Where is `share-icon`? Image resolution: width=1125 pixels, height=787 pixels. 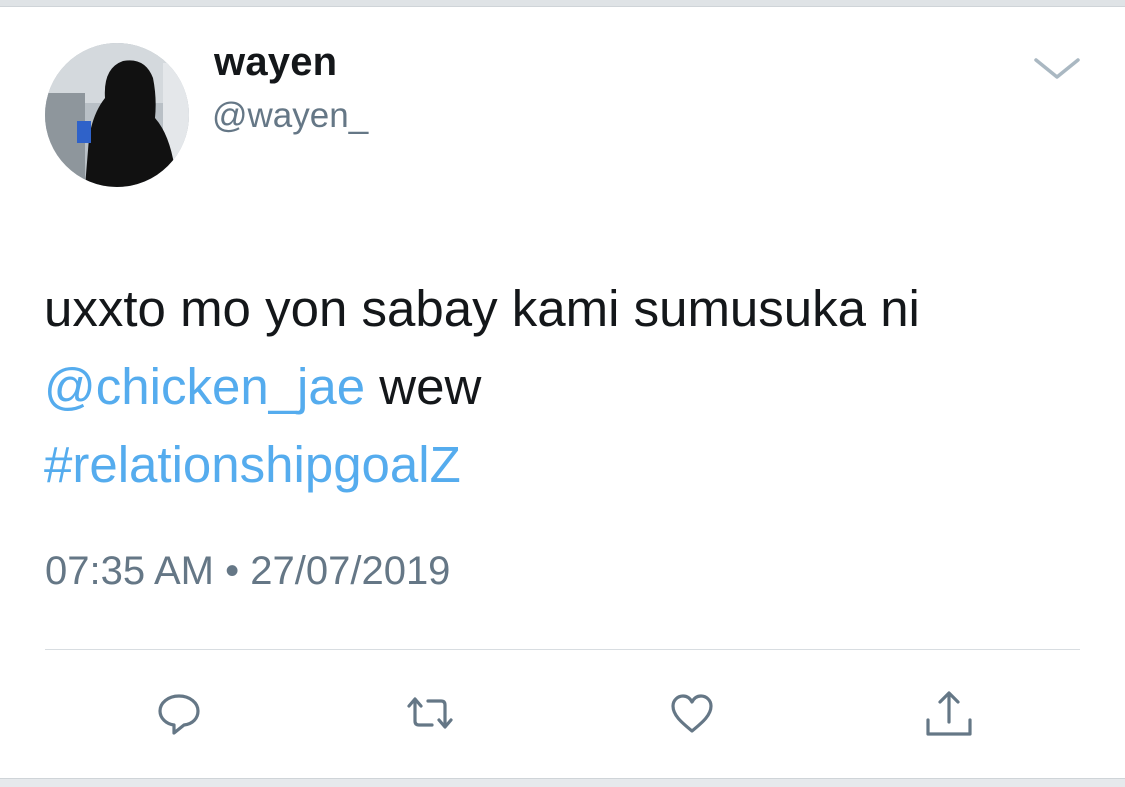
share-icon is located at coordinates (949, 713).